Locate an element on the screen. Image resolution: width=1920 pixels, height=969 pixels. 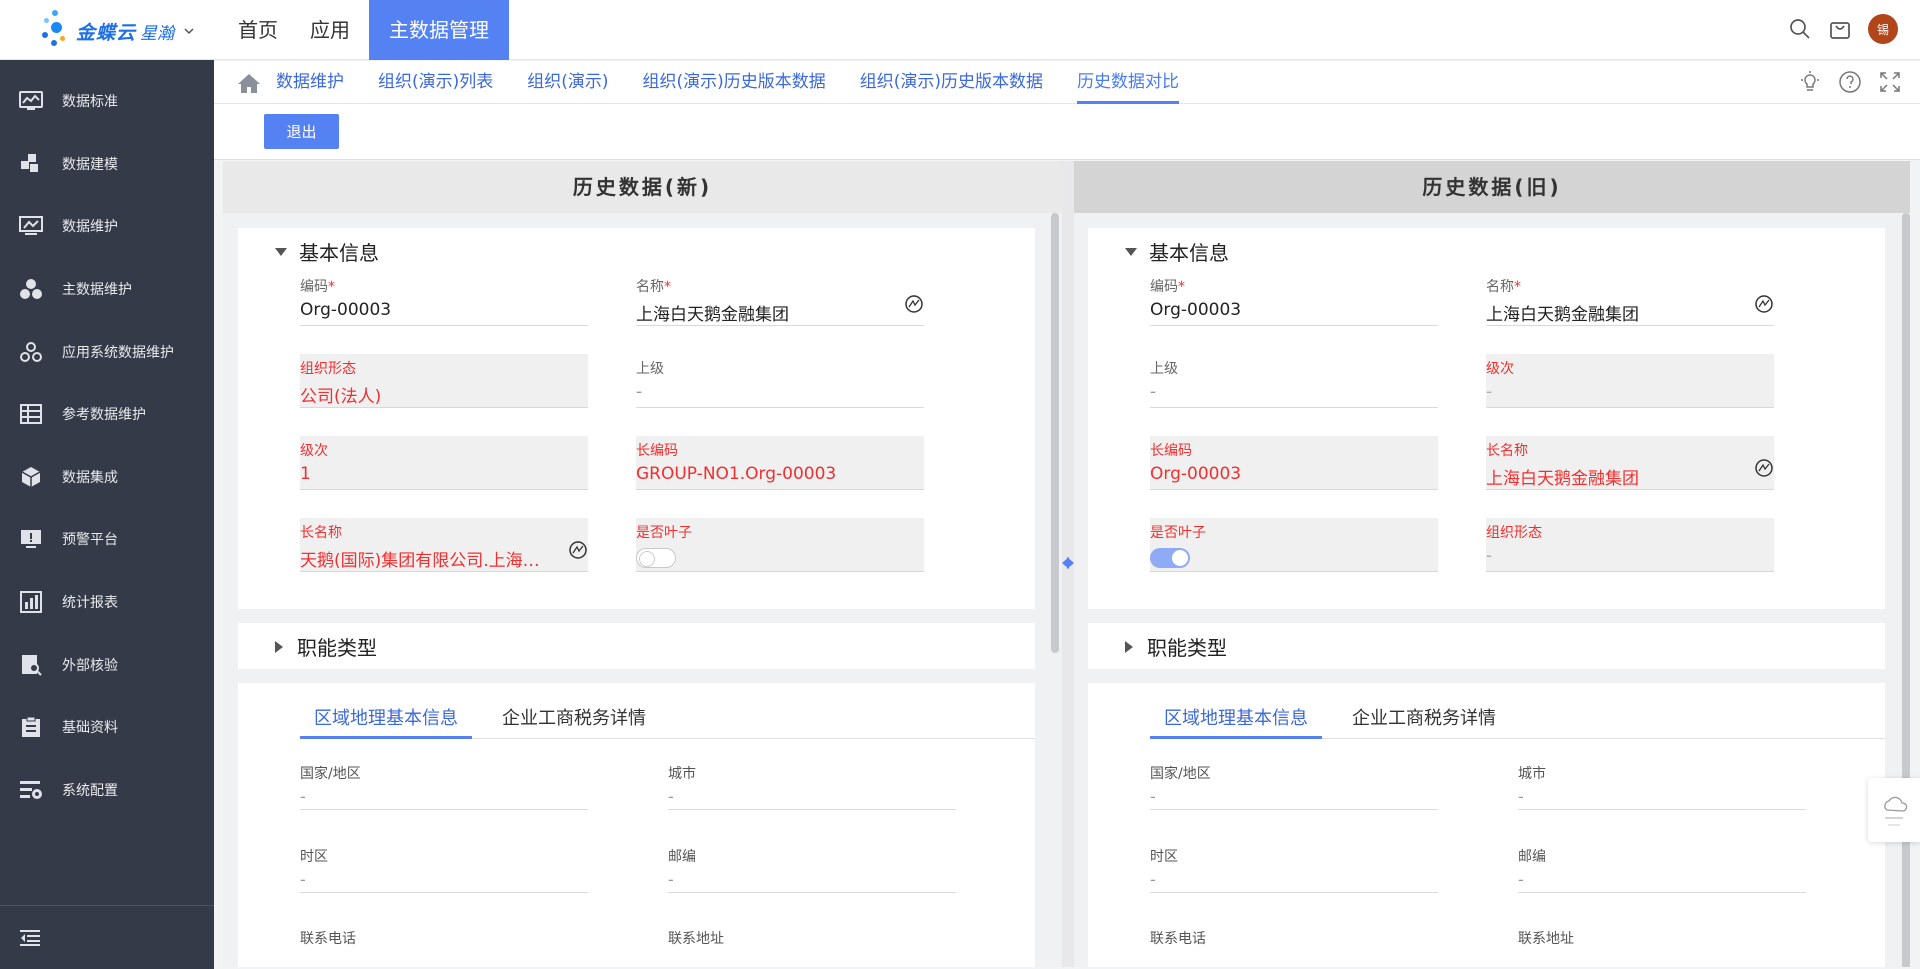
shopping-bag-icon is located at coordinates (1840, 29).